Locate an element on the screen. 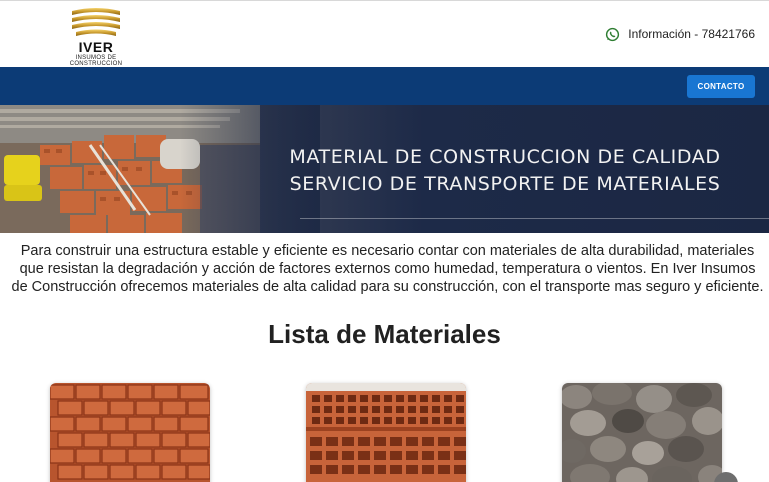 The width and height of the screenshot is (769, 482). hollow-bricks-image is located at coordinates (386, 432).